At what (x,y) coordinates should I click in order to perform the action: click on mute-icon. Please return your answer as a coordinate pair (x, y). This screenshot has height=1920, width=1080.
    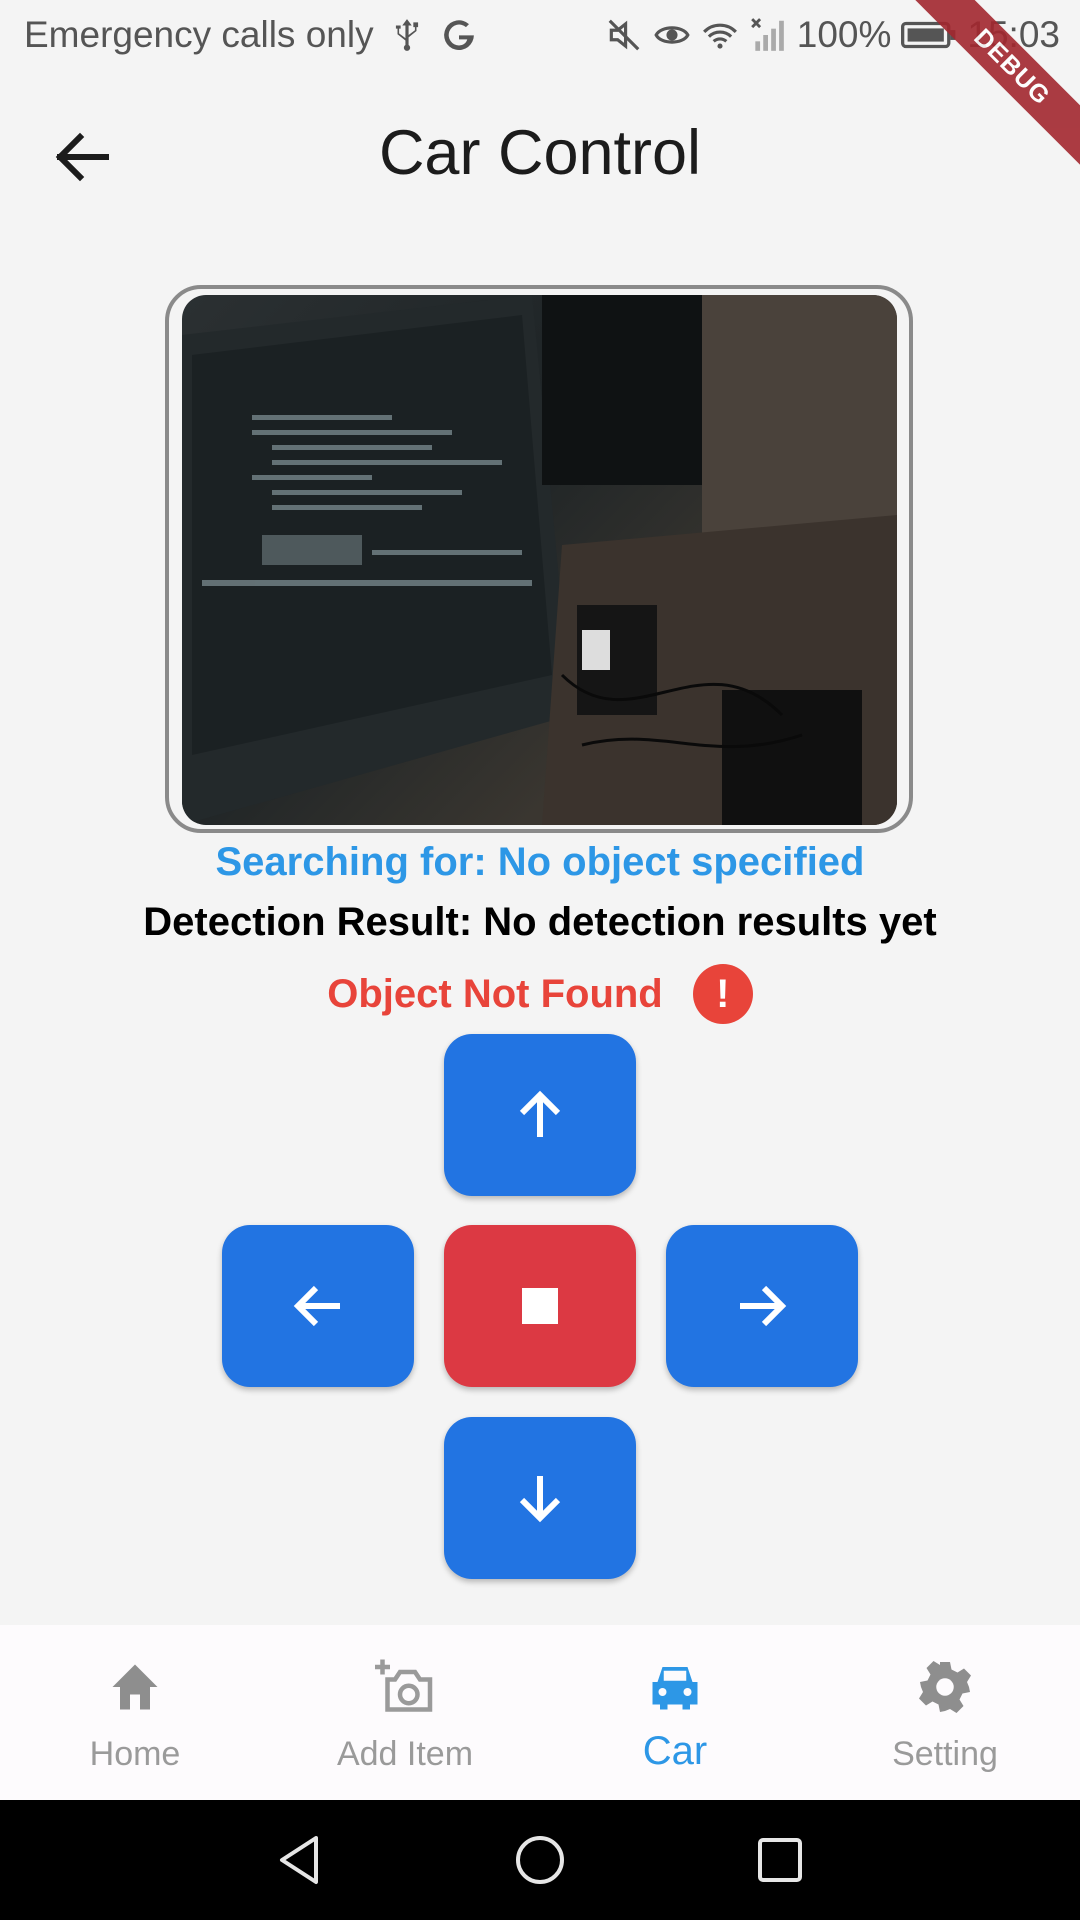
    Looking at the image, I should click on (624, 35).